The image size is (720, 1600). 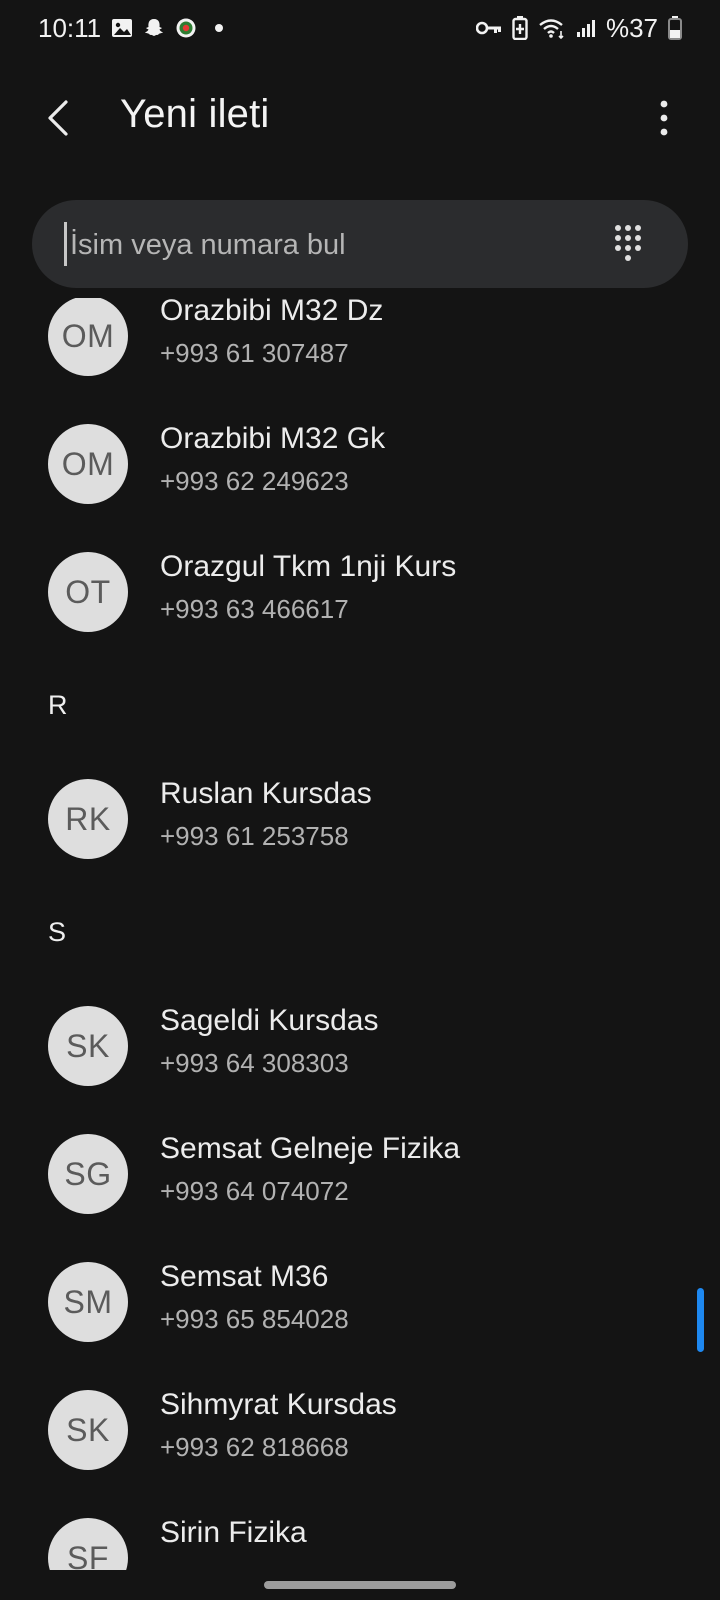 What do you see at coordinates (360, 1430) in the screenshot?
I see `contact-row: SK Sihmyrat Kursdas +993 62 818668` at bounding box center [360, 1430].